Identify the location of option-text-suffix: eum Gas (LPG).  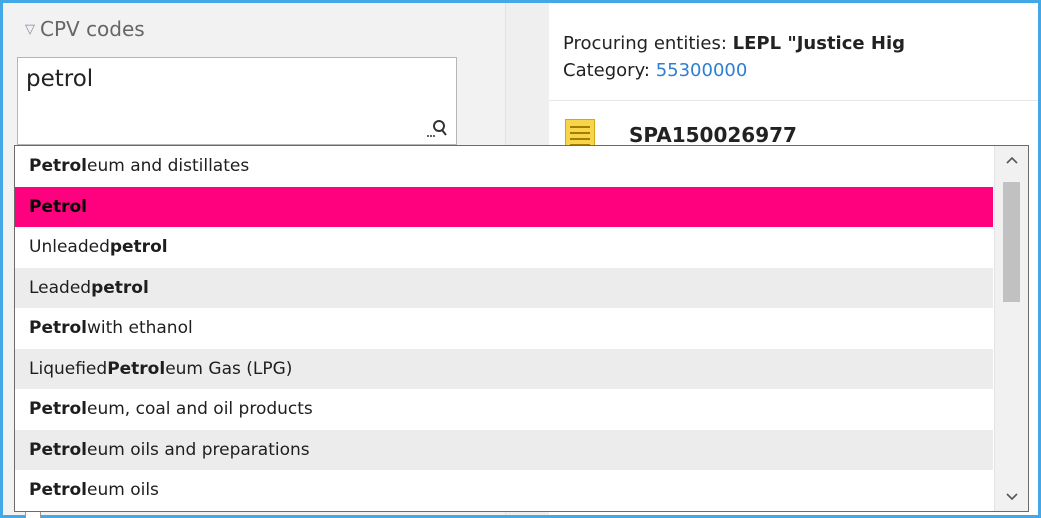
(229, 368).